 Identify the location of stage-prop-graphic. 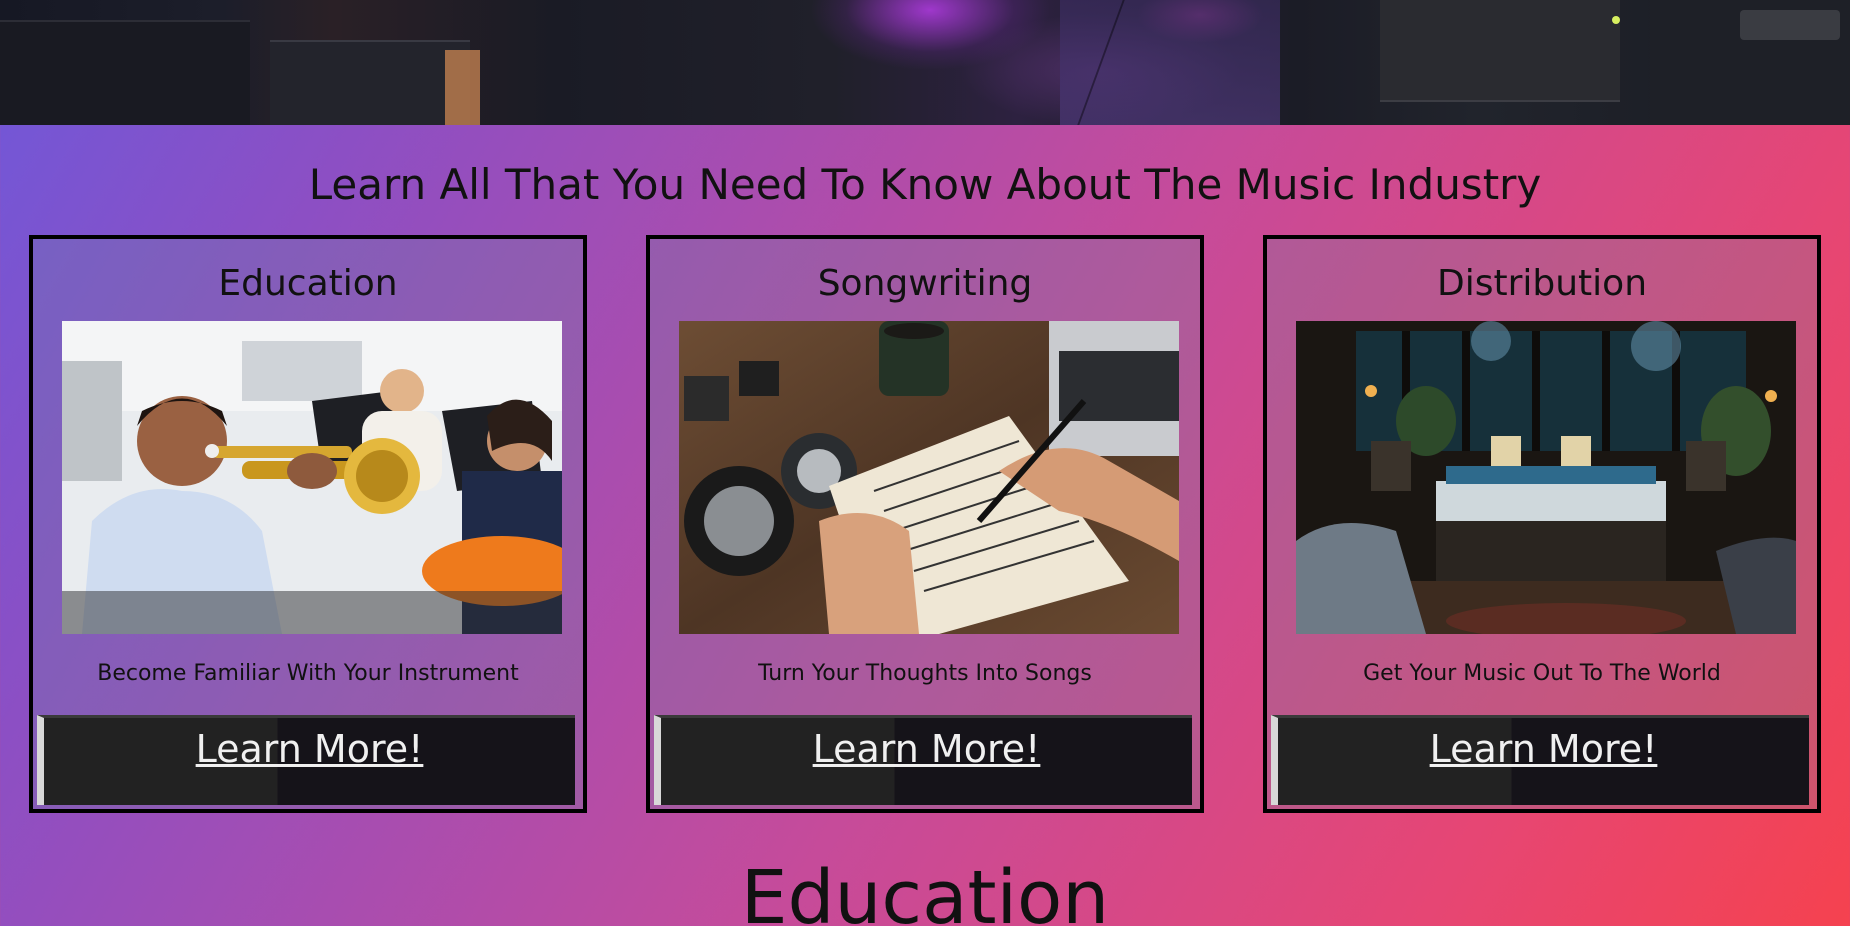
(462, 87).